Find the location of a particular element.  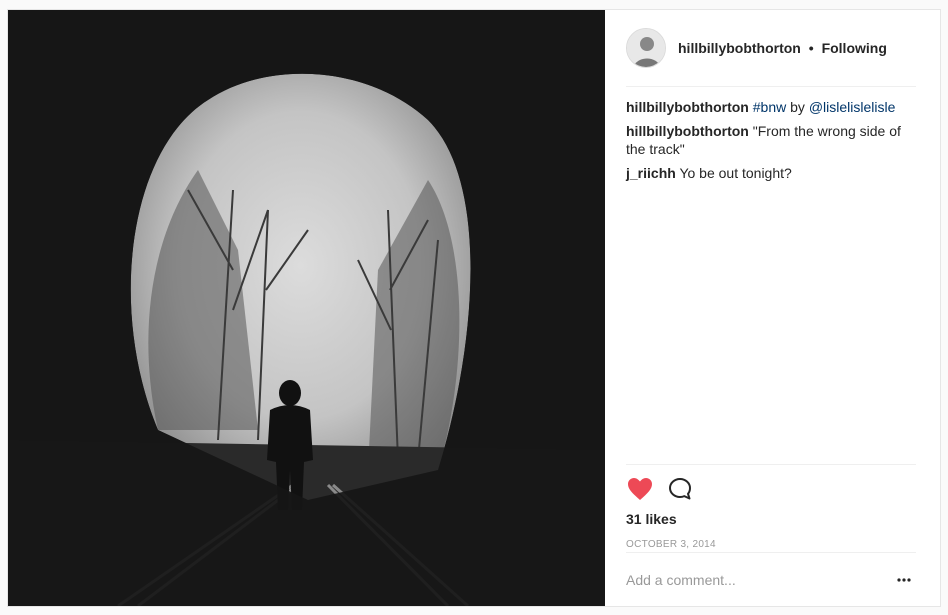

add-comment-bar is located at coordinates (771, 579).